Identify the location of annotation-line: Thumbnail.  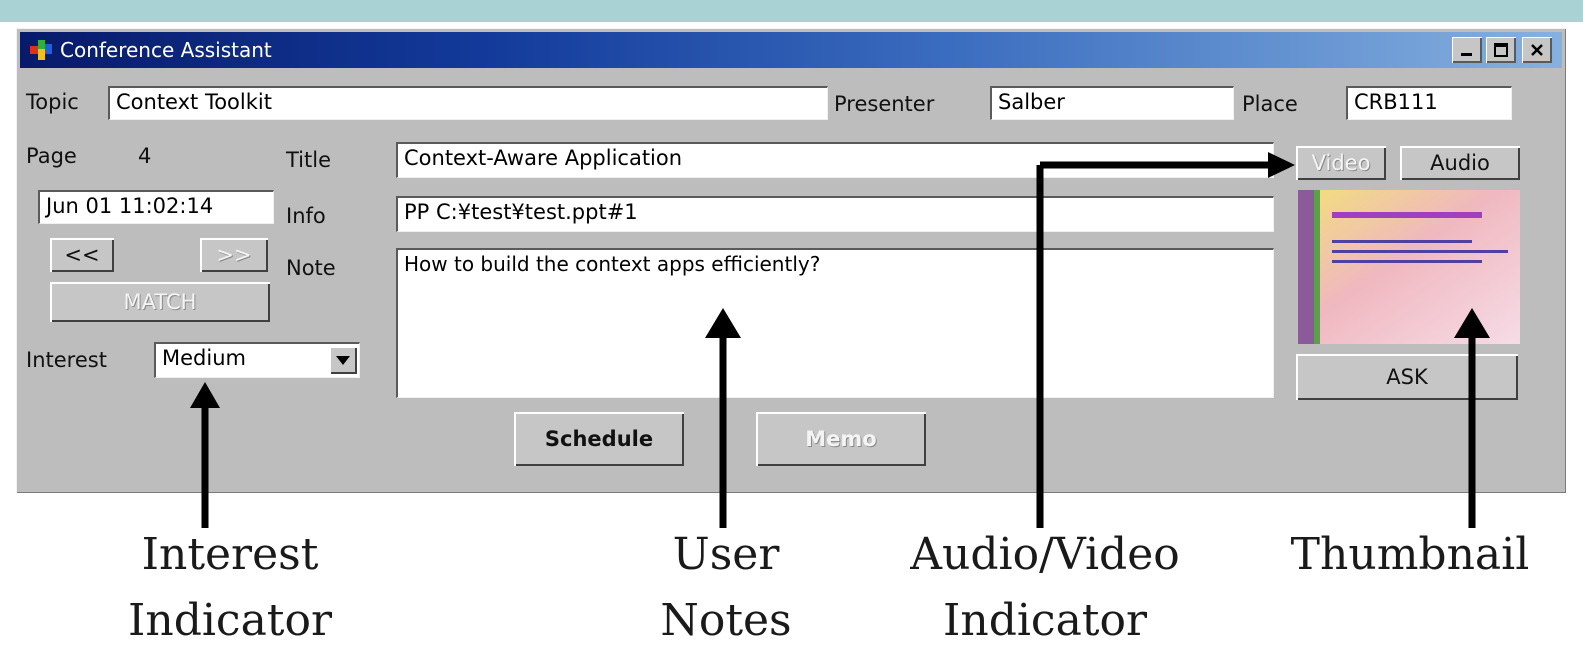
(1410, 554).